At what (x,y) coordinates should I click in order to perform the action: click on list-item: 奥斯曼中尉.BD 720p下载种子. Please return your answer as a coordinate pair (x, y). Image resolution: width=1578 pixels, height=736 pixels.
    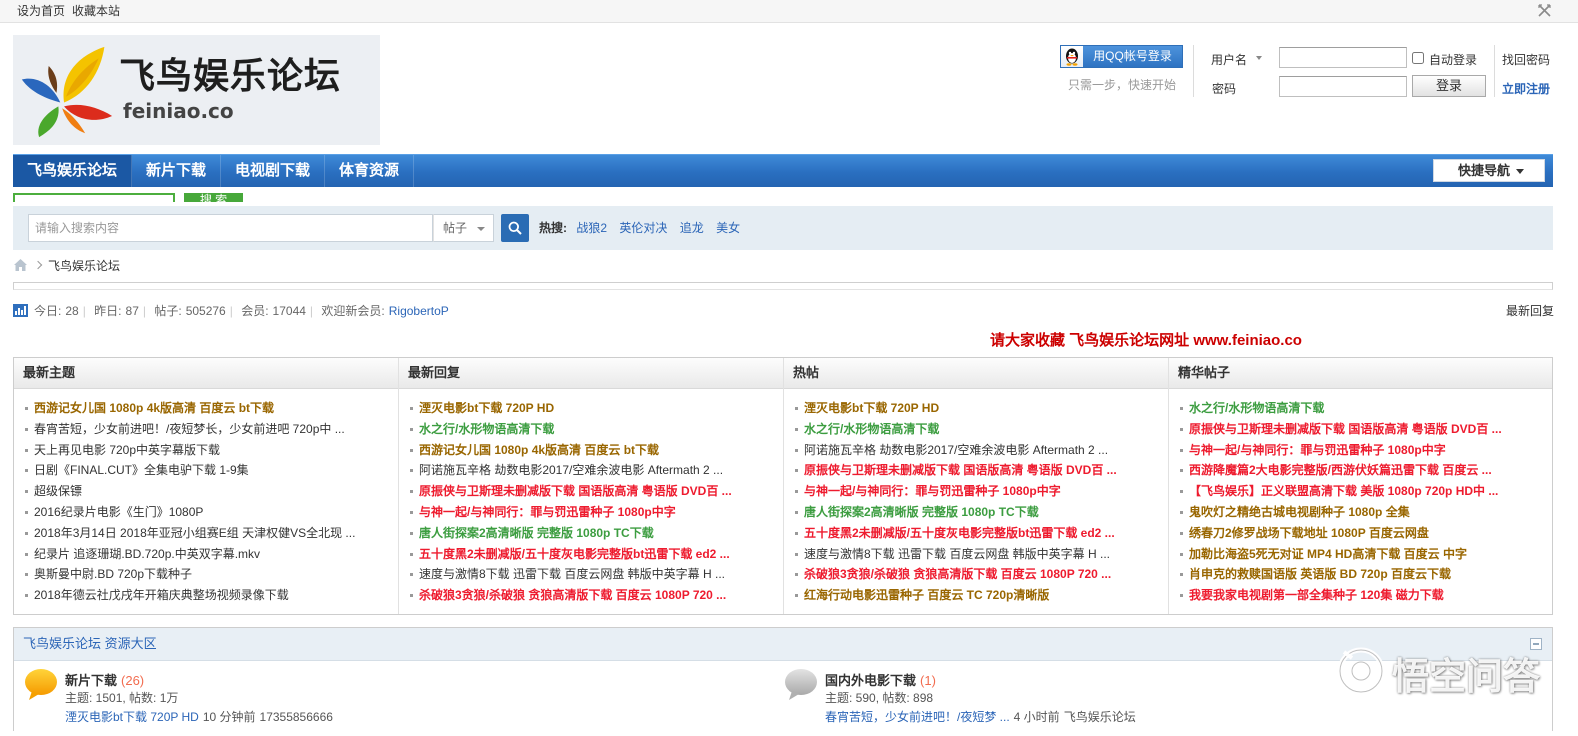
    Looking at the image, I should click on (206, 574).